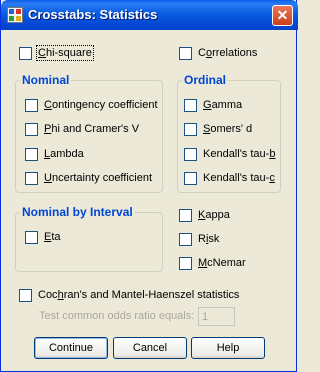 The image size is (320, 372). I want to click on mcnemar-checkbox: McNemar, so click(224, 263).